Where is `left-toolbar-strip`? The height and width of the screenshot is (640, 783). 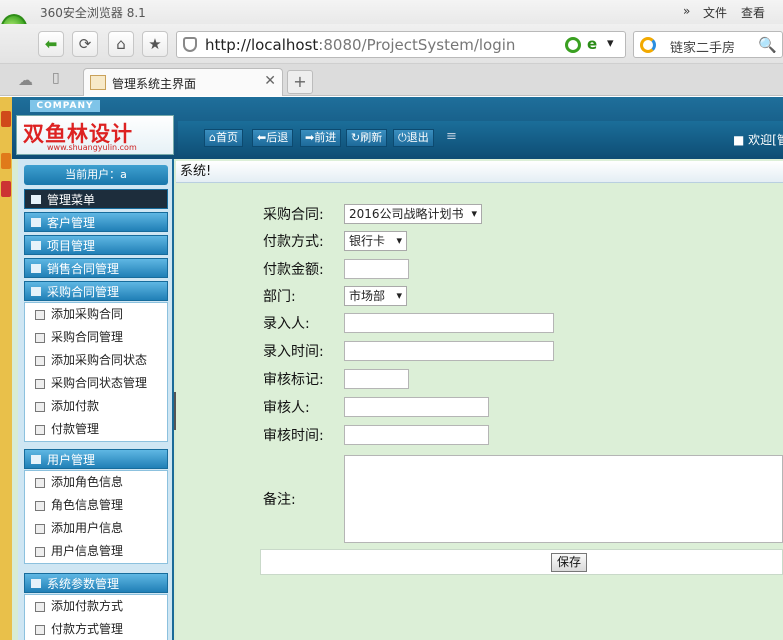
left-toolbar-strip is located at coordinates (6, 368).